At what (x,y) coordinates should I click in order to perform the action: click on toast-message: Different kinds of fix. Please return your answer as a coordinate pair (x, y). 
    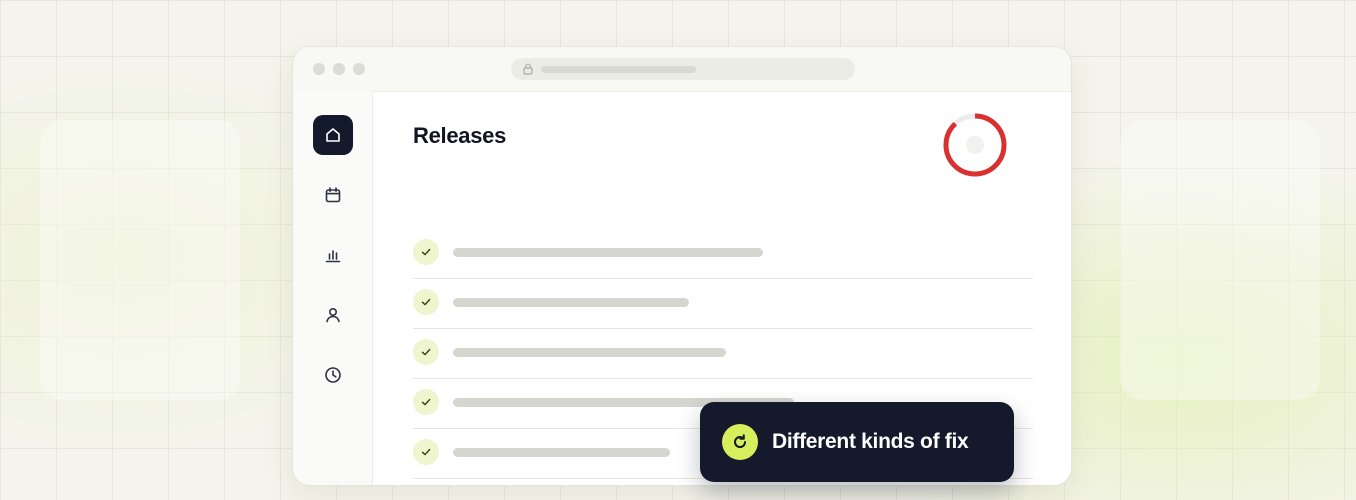
    Looking at the image, I should click on (870, 441).